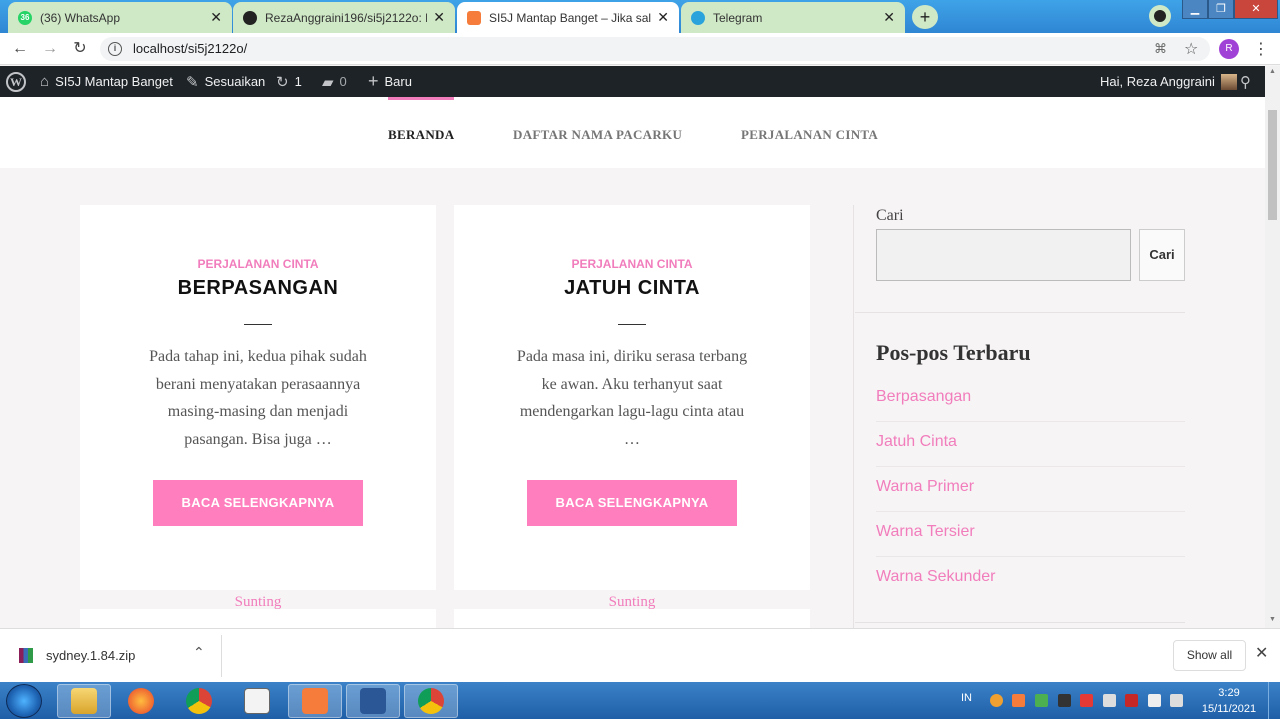 The width and height of the screenshot is (1280, 719). Describe the element at coordinates (1261, 653) in the screenshot. I see `close-icon: ✕` at that location.